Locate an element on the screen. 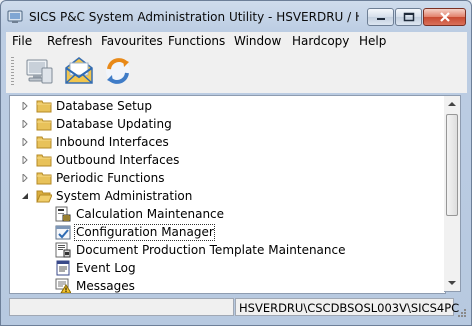 Image resolution: width=472 pixels, height=326 pixels. tree-item-document-production-template-maintenance: Document Production Template Maintenance is located at coordinates (220, 250).